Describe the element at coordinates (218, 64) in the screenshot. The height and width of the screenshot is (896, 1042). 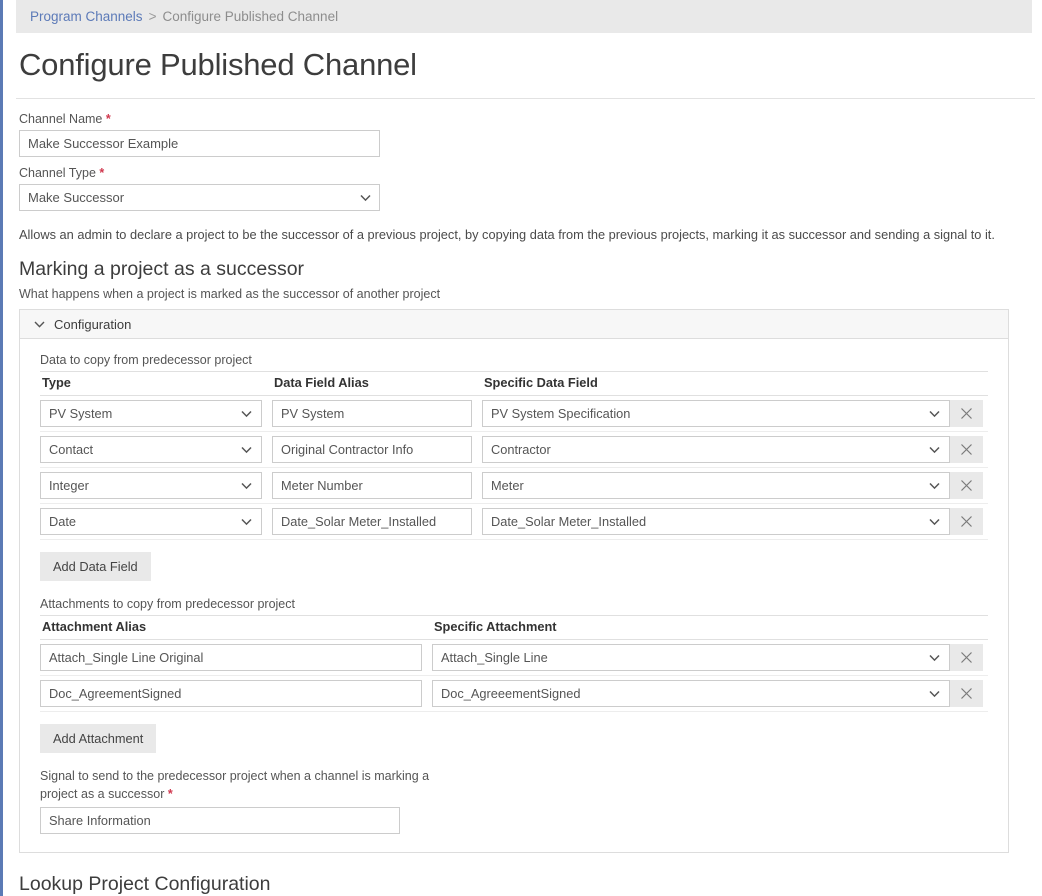
I see `page-title: Configure Published Channel` at that location.